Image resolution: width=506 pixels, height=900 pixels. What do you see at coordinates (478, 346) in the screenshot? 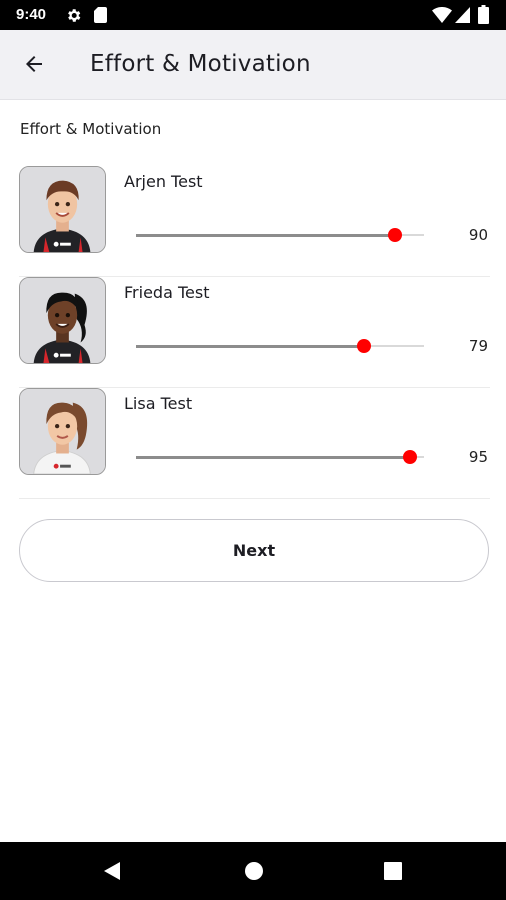
I see `player-value: 79` at bounding box center [478, 346].